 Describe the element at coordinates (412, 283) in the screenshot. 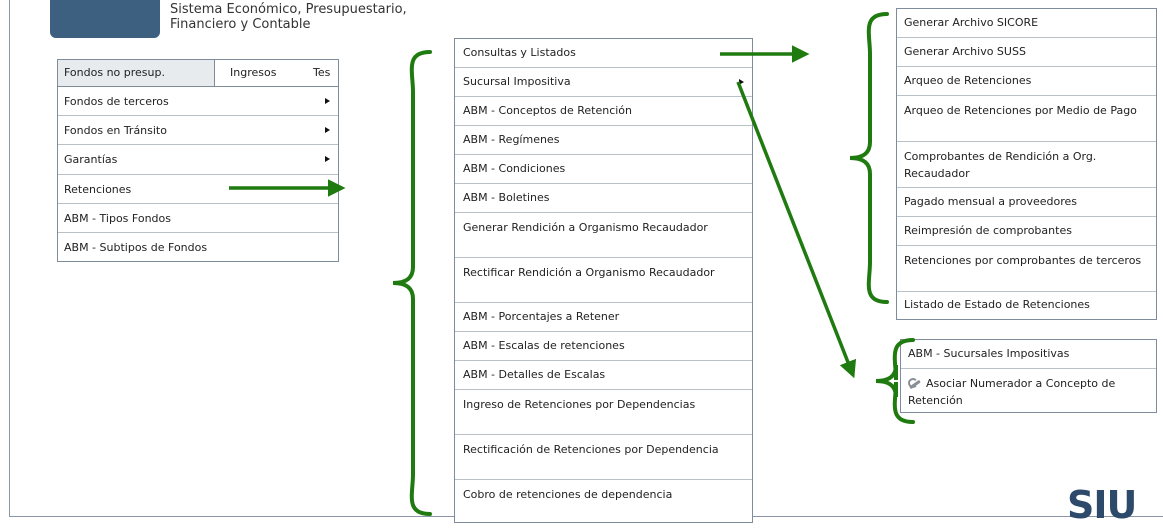

I see `bracket-retenciones` at that location.